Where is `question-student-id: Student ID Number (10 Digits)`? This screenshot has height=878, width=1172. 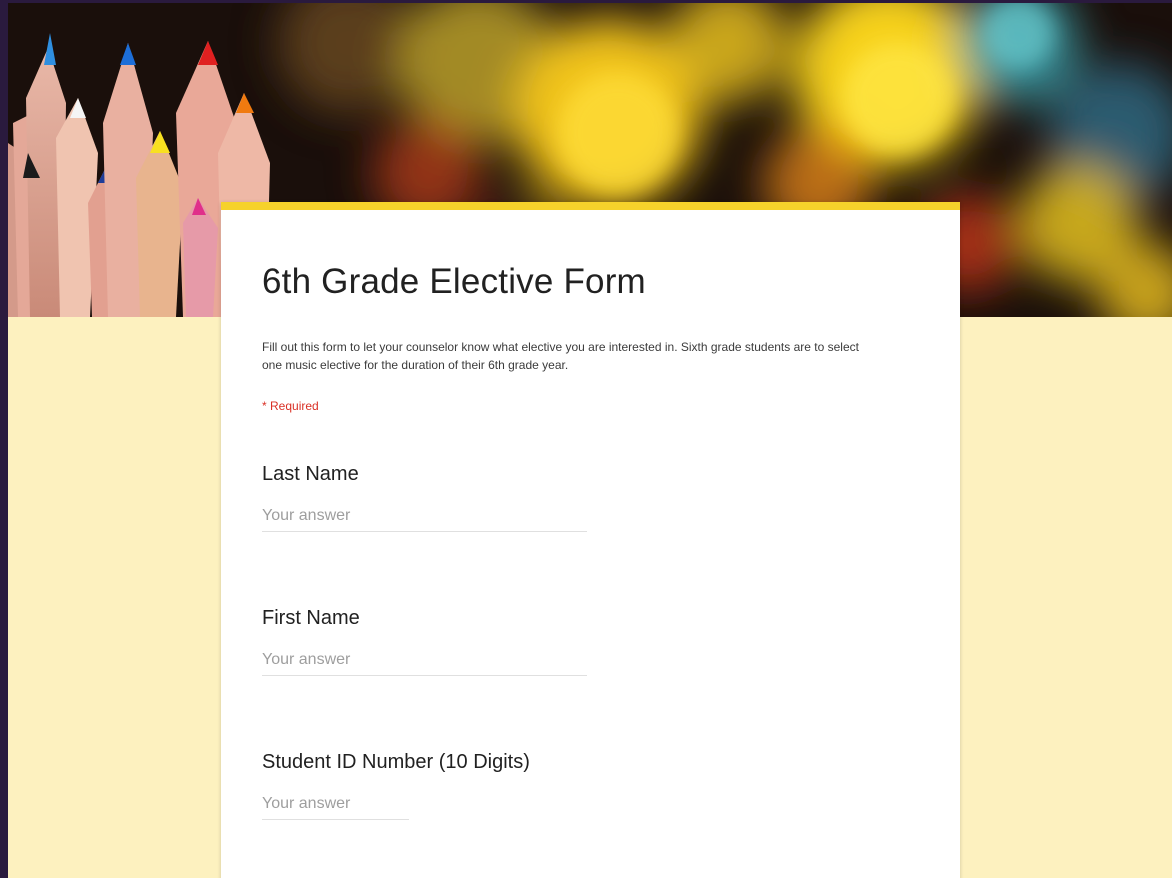 question-student-id: Student ID Number (10 Digits) is located at coordinates (396, 785).